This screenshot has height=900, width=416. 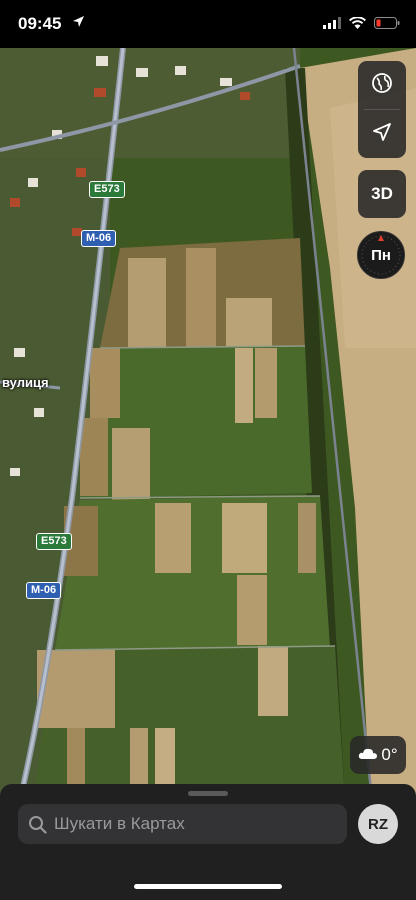 I want to click on status-bar: 09:45, so click(x=208, y=24).